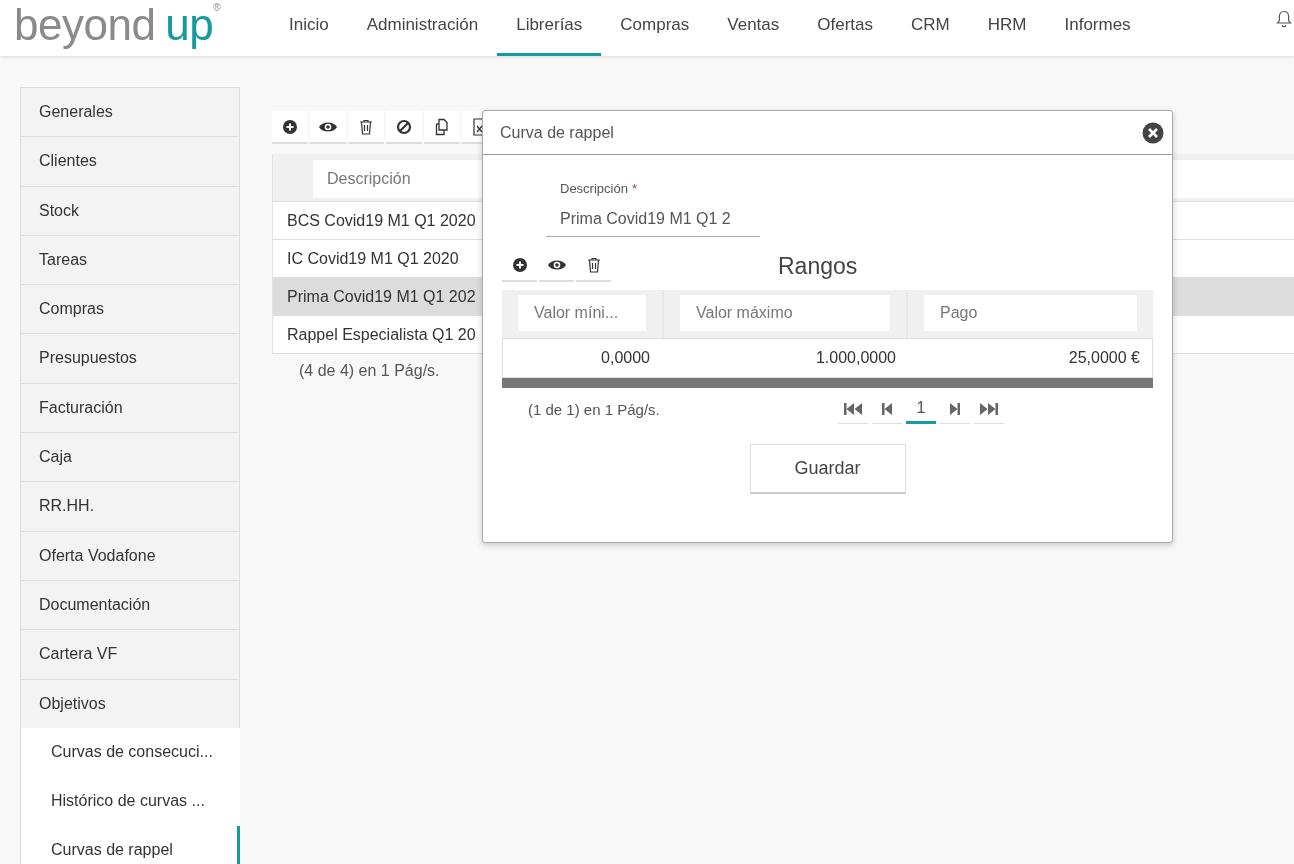 This screenshot has height=864, width=1294. Describe the element at coordinates (130, 655) in the screenshot. I see `sidebar-item: Cartera VF` at that location.